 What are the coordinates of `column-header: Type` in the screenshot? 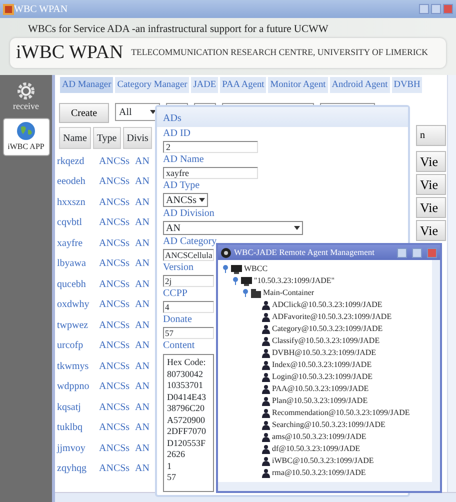 It's located at (106, 138).